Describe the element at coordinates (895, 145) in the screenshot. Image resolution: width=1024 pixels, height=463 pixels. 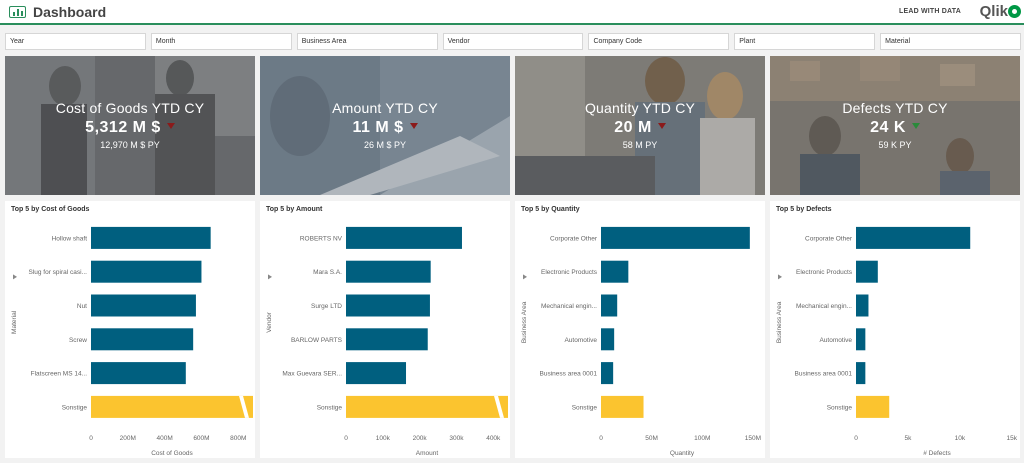
I see `kpi-previous-year: 59 K PY` at that location.